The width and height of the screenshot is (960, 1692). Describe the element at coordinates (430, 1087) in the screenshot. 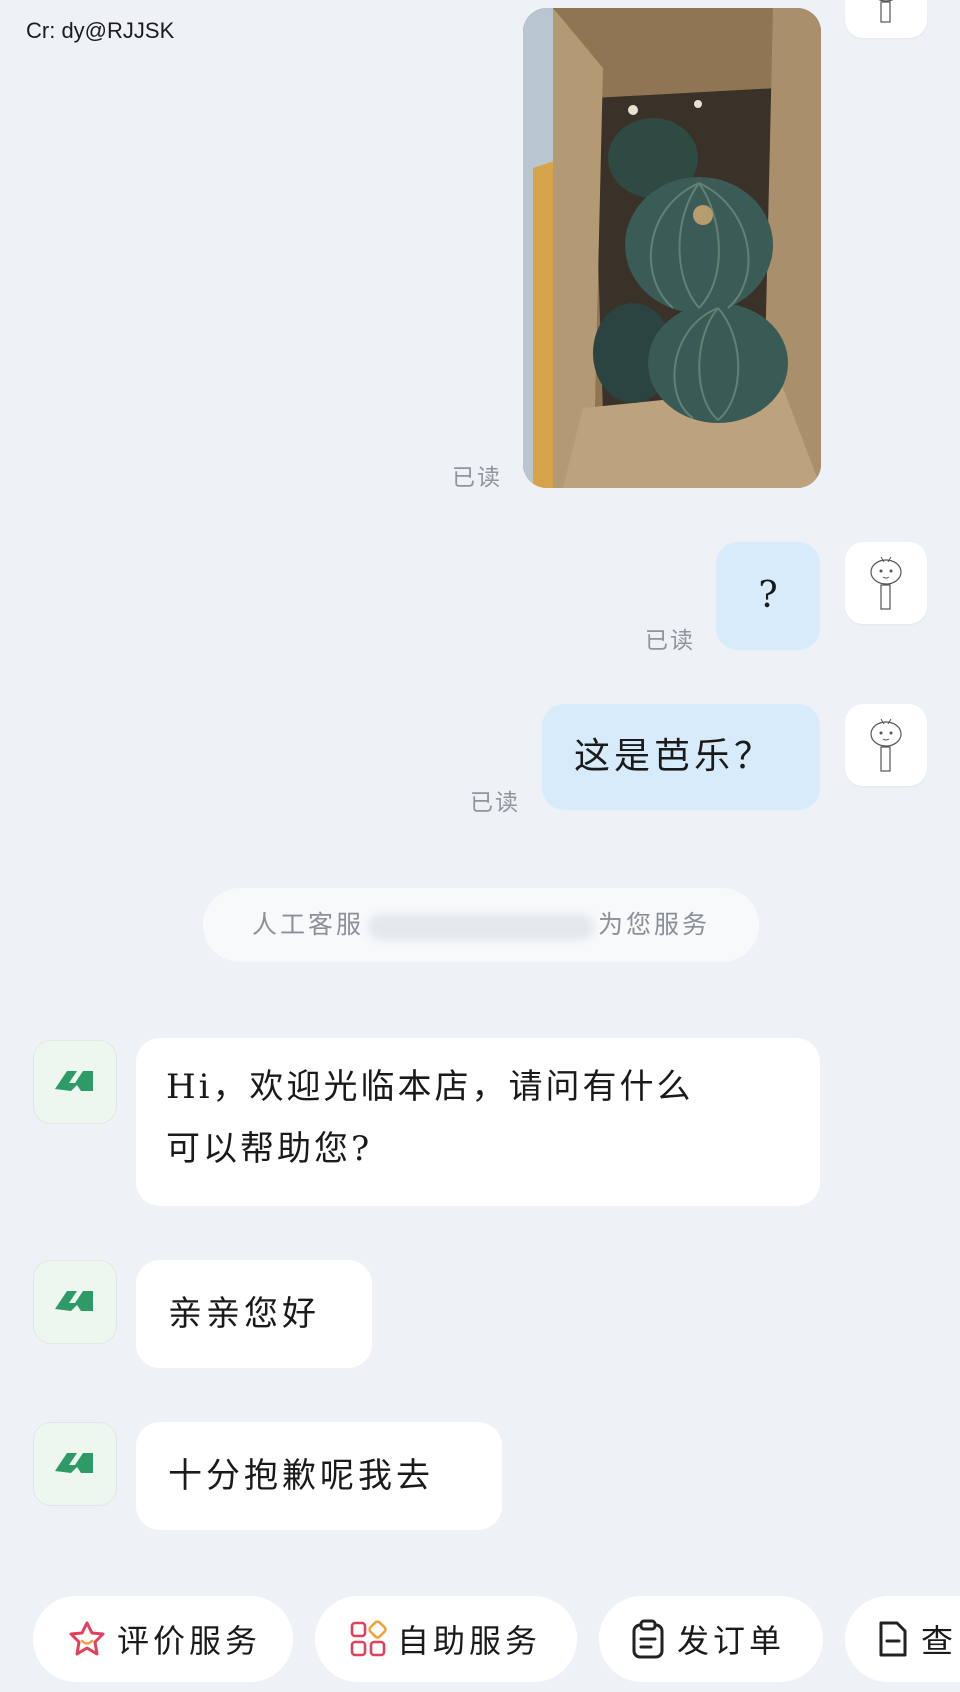

I see `message-text-line: Hi，欢迎光临本店，请问有什么` at that location.